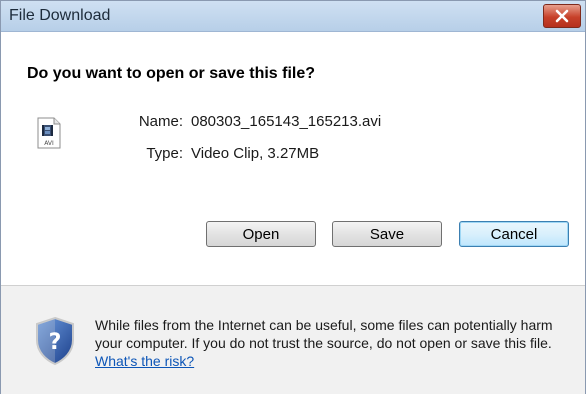  I want to click on title-bar: File Download, so click(293, 16).